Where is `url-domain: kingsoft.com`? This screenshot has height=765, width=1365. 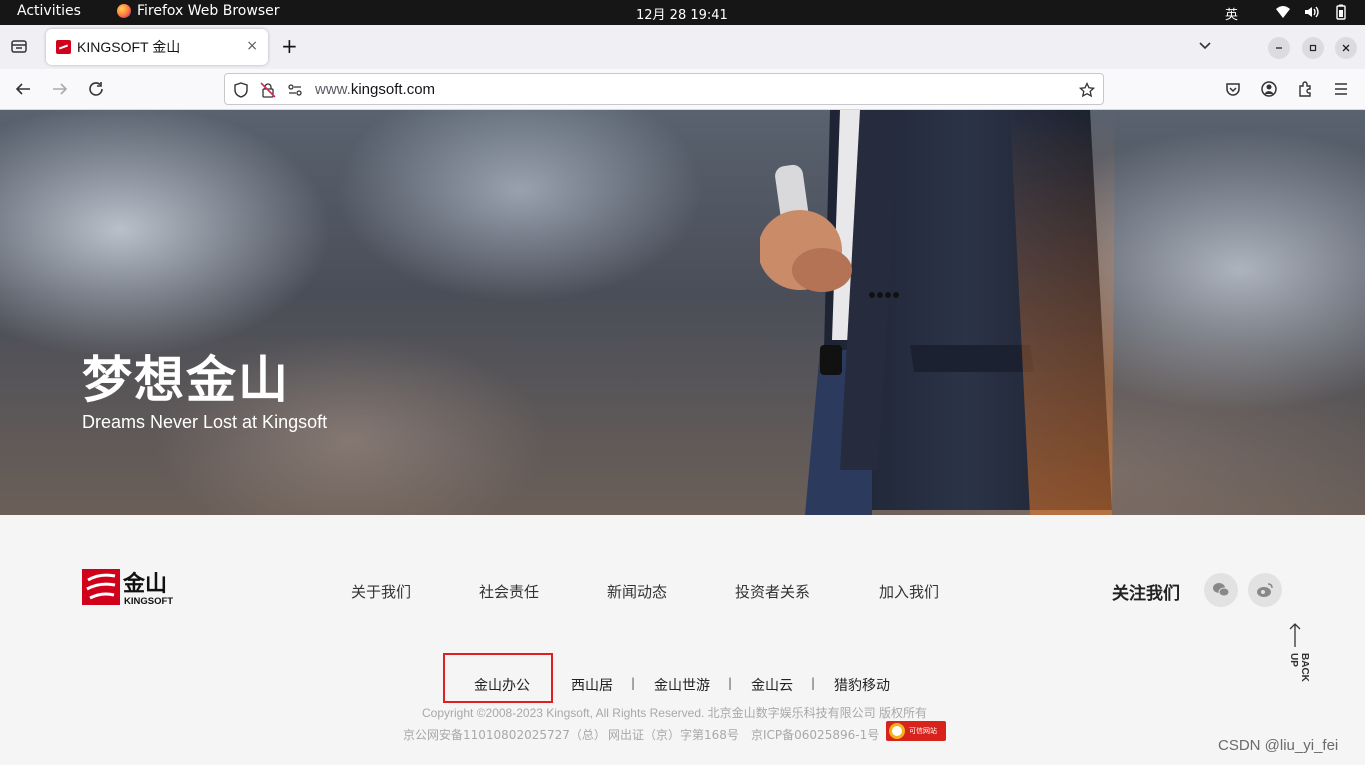
url-domain: kingsoft.com is located at coordinates (393, 89).